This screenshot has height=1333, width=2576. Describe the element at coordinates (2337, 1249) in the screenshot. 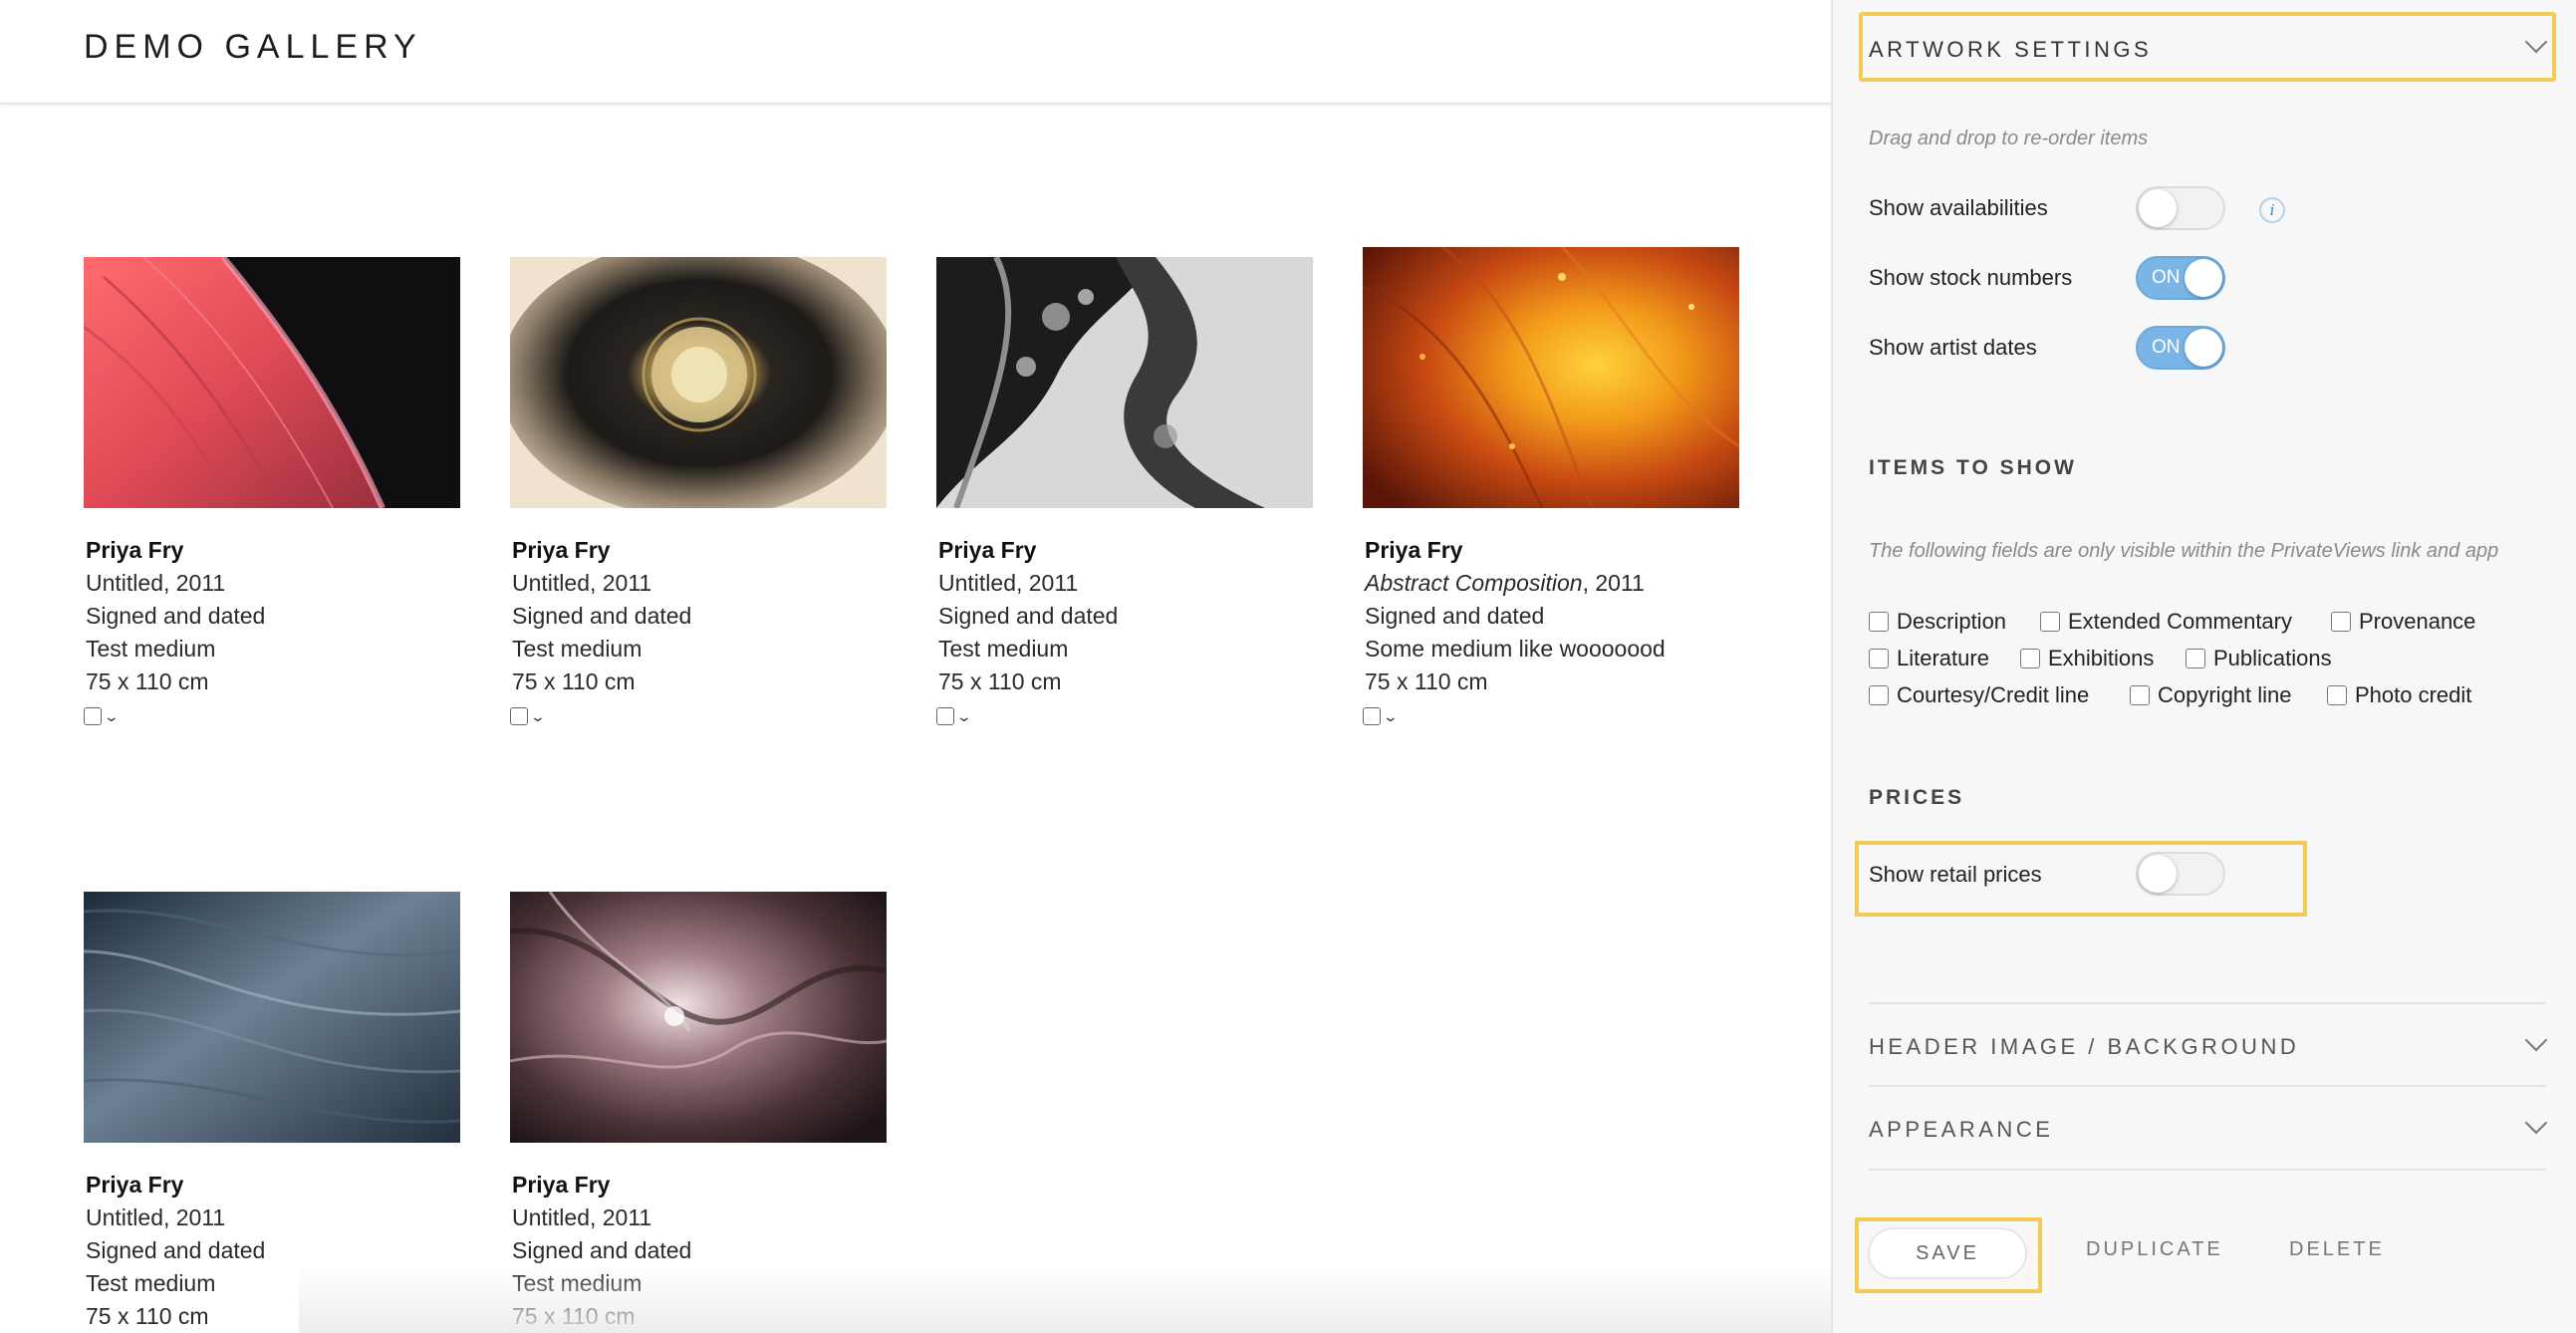

I see `delete-button: DELETE` at that location.